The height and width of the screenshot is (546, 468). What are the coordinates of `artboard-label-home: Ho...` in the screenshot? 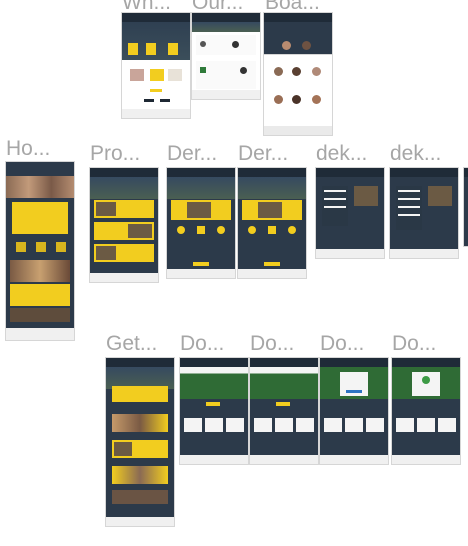 It's located at (28, 149).